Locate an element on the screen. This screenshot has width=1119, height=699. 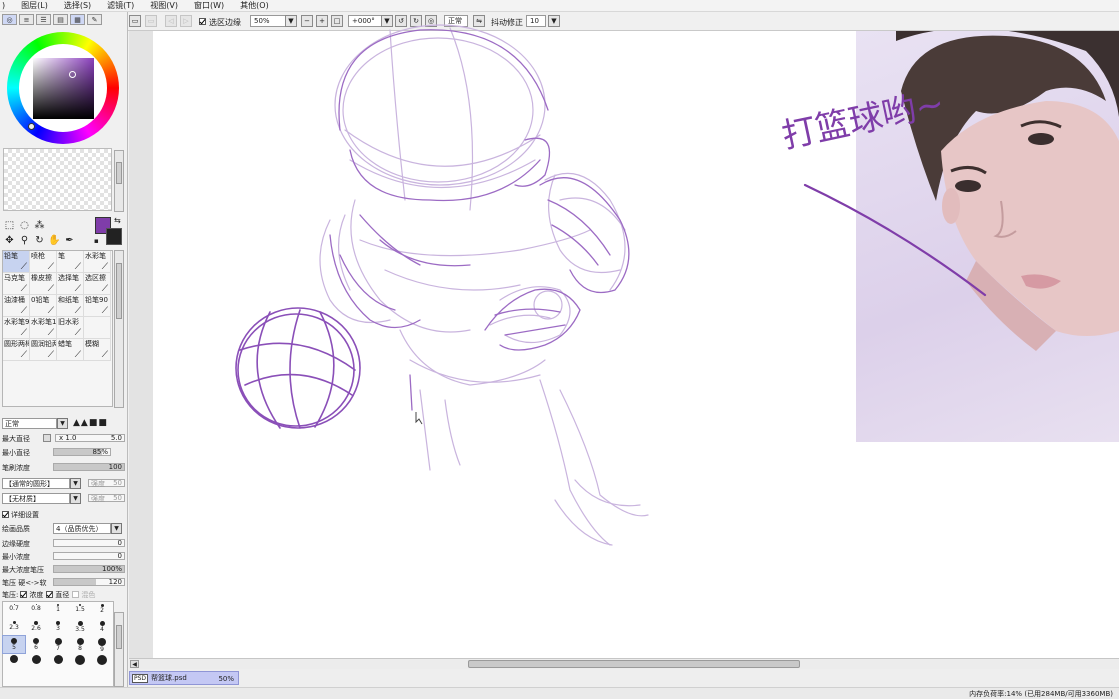
zoom-dropdown-icon: ▼ is located at coordinates (291, 21).